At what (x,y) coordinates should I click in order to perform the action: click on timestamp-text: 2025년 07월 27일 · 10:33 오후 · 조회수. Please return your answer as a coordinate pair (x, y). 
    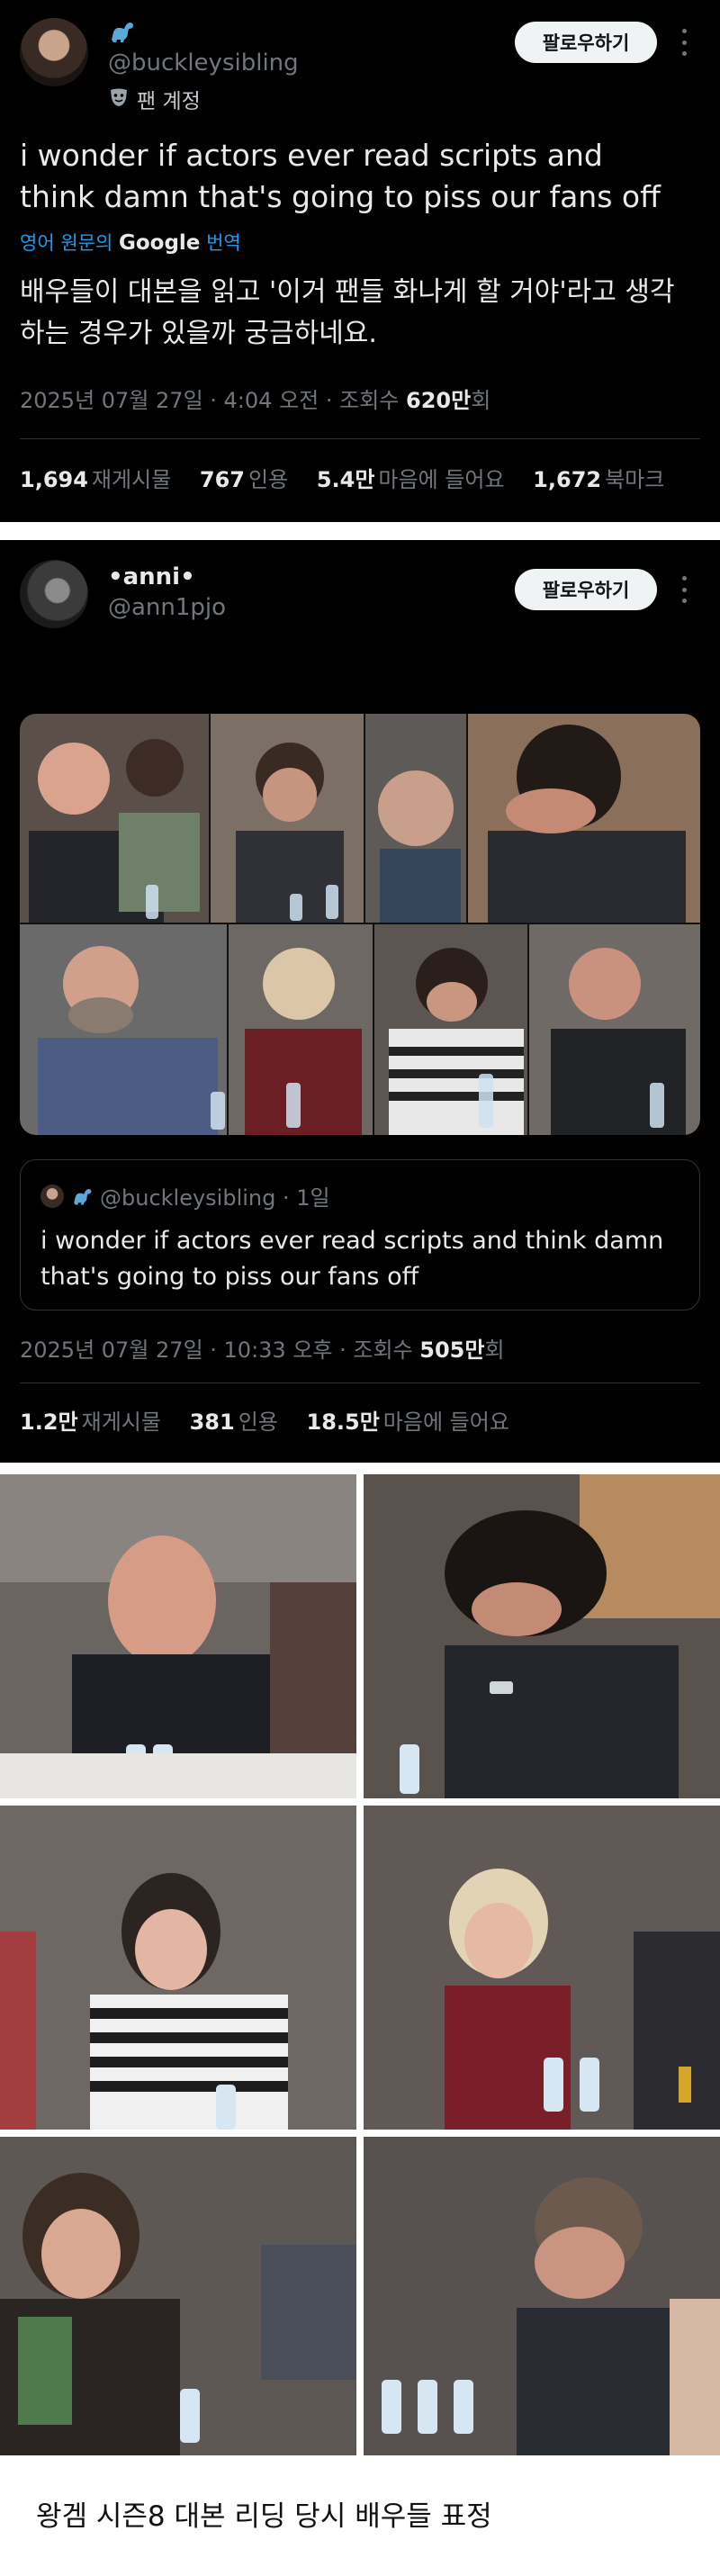
    Looking at the image, I should click on (217, 1350).